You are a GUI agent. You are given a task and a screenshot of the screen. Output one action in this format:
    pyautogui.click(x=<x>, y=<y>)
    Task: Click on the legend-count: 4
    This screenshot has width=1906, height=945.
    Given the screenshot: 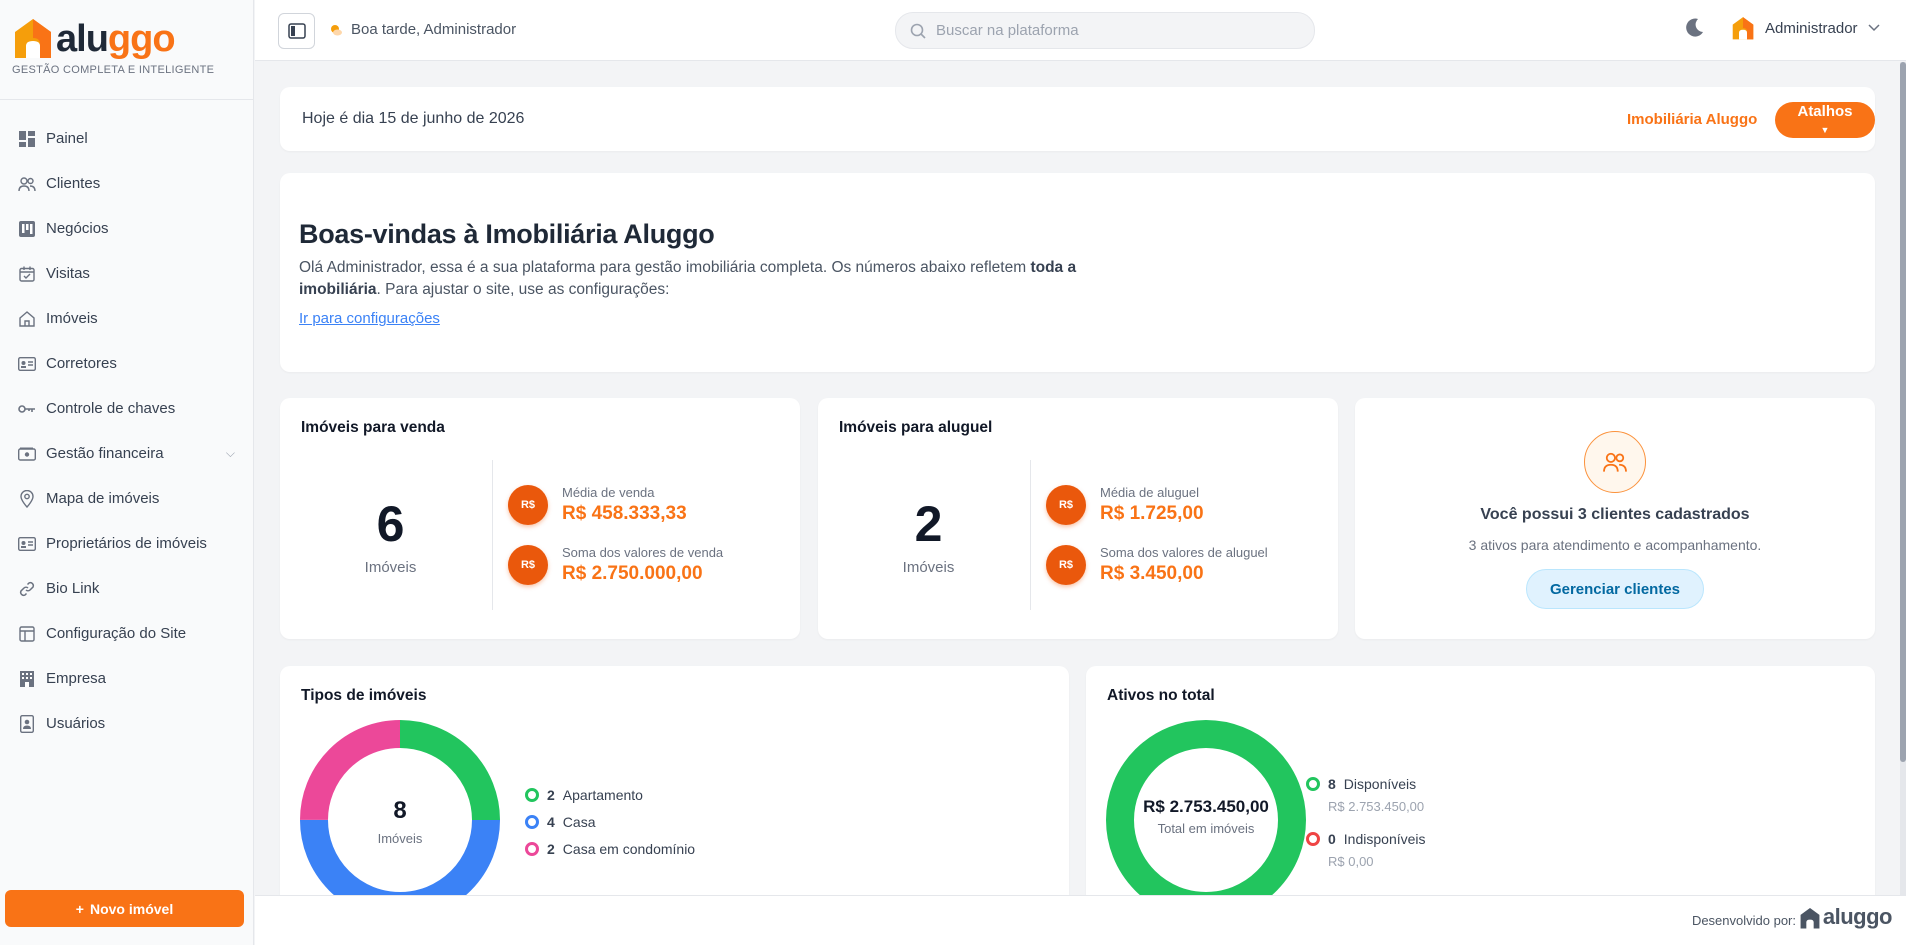 What is the action you would take?
    pyautogui.click(x=551, y=822)
    